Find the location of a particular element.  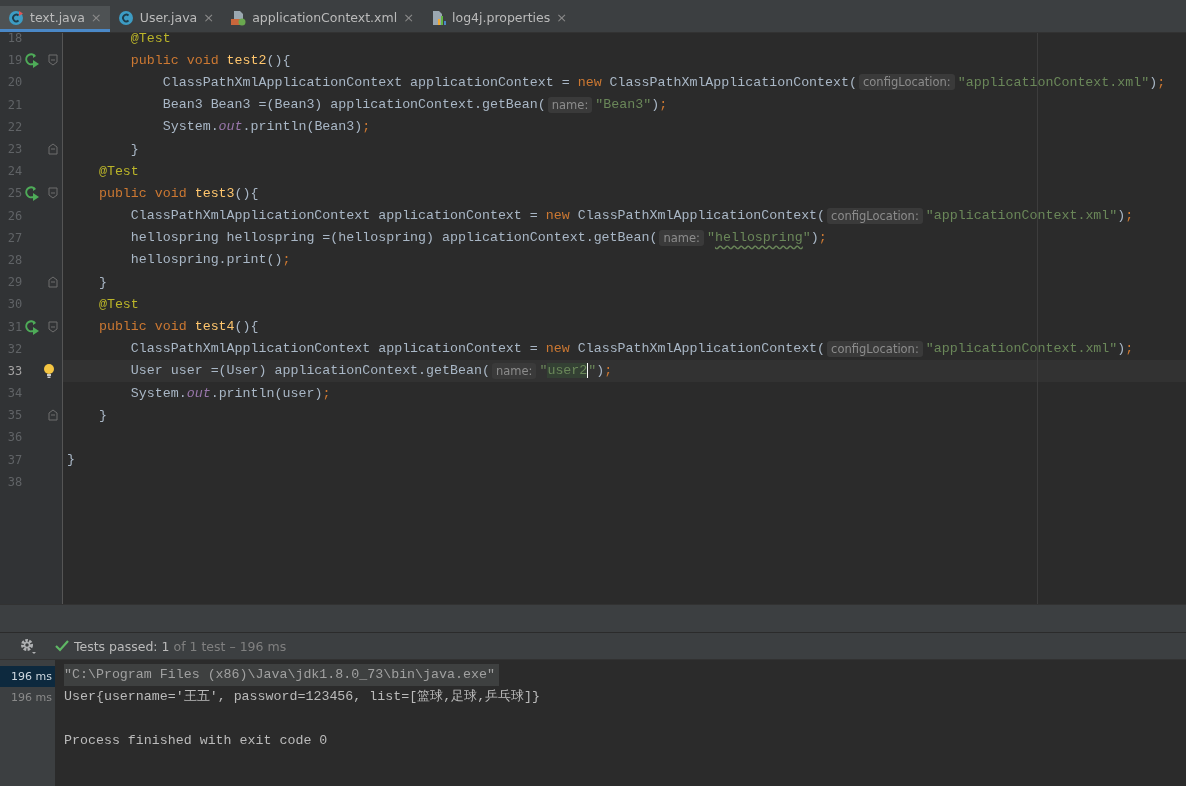

code-text: hellospring.print(); is located at coordinates (210, 260).